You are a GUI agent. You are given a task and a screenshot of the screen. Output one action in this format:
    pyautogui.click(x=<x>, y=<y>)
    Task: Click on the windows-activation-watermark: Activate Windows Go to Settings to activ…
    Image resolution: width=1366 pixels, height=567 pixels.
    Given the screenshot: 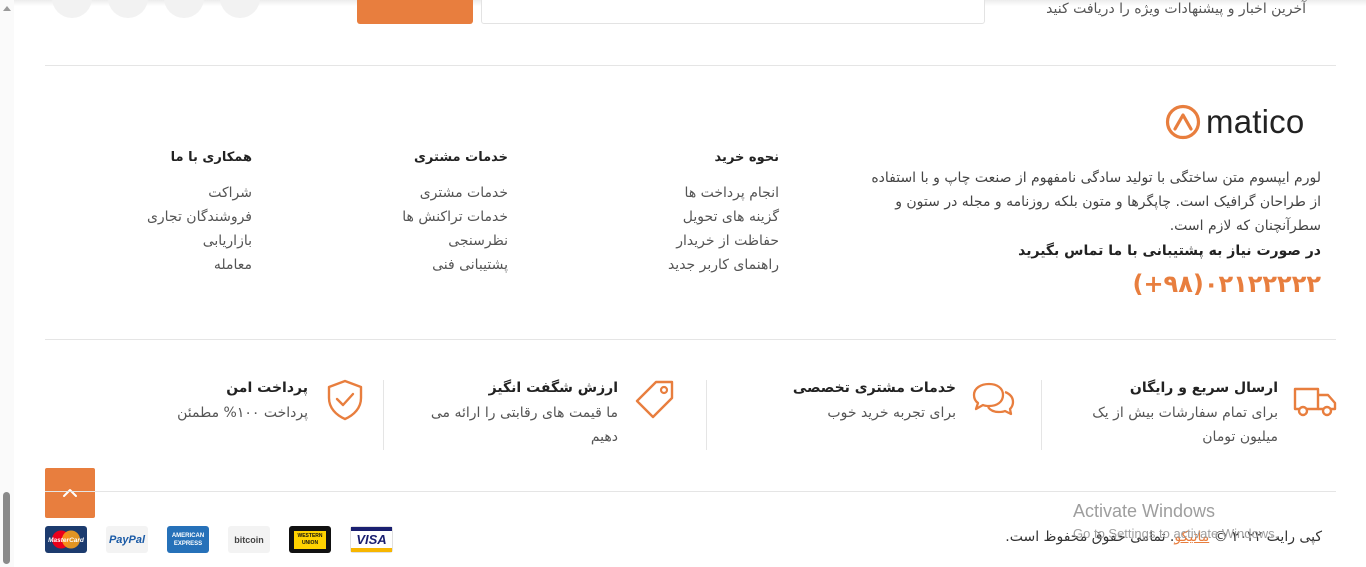 What is the action you would take?
    pyautogui.click(x=1175, y=521)
    